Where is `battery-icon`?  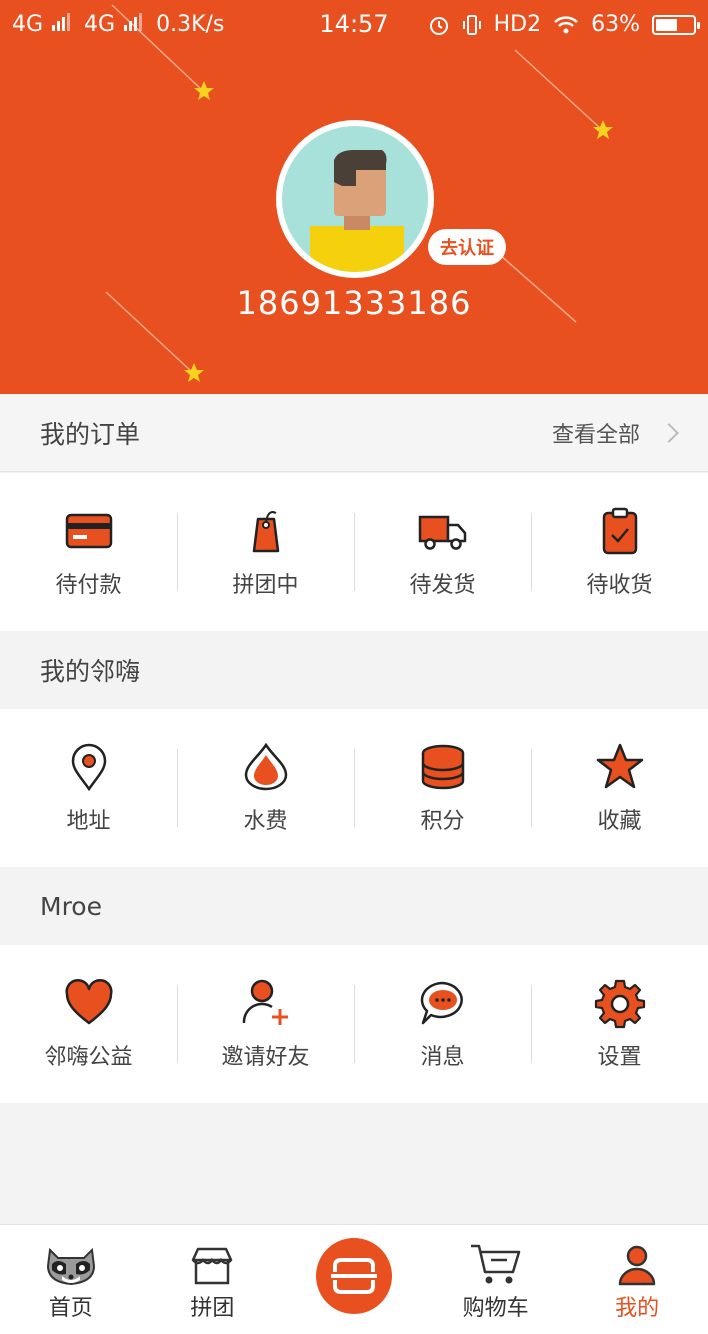 battery-icon is located at coordinates (676, 24).